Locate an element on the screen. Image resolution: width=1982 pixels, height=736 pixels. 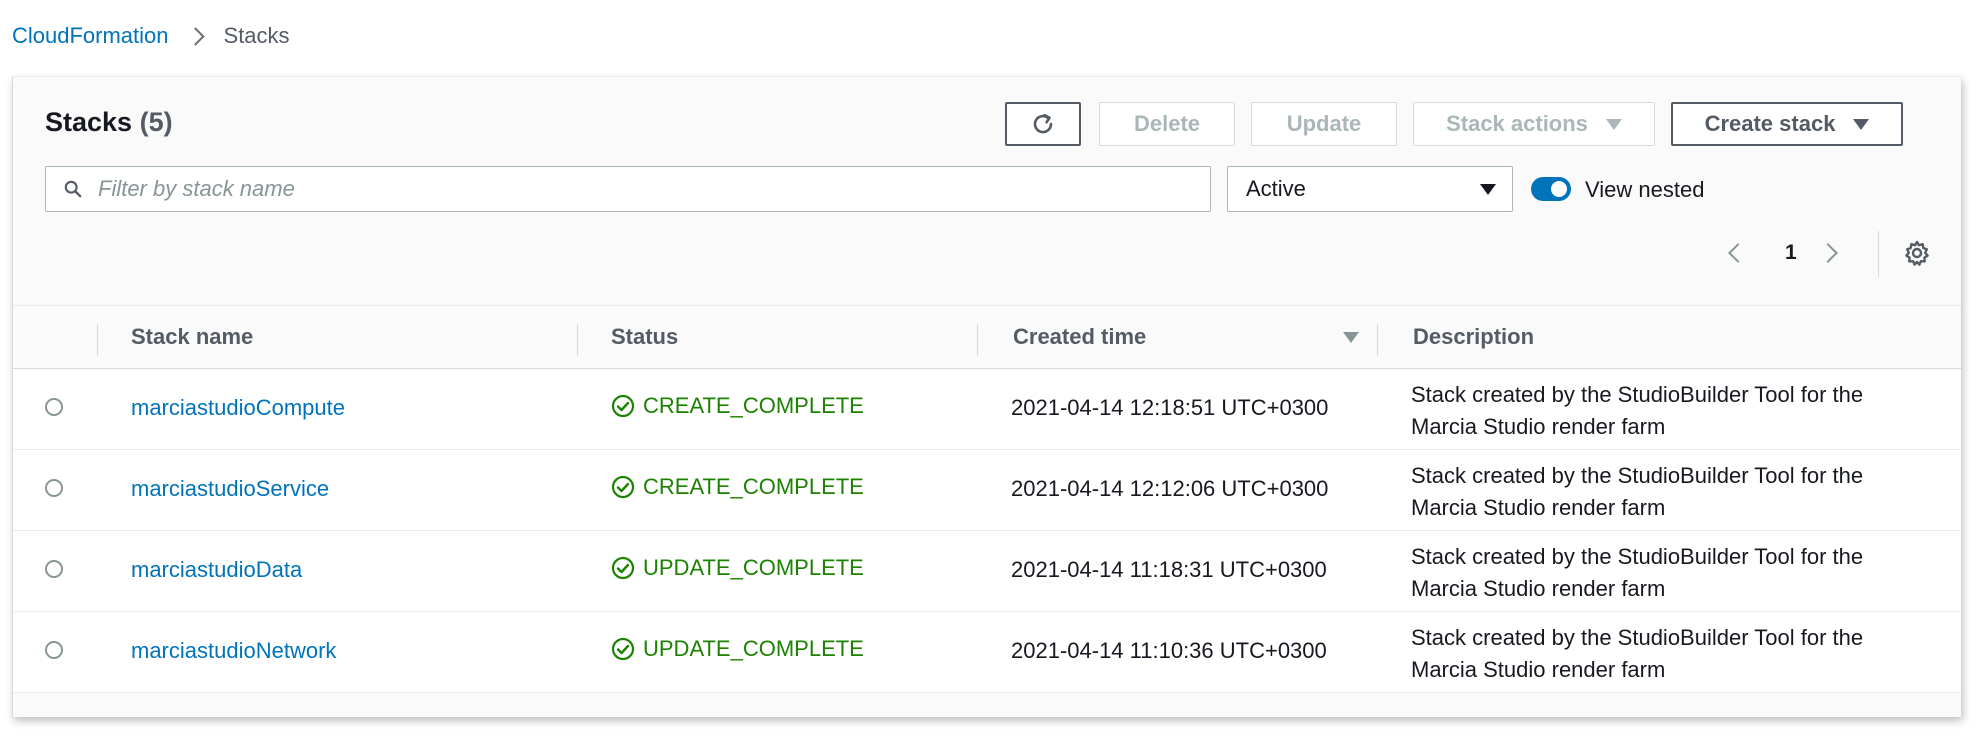
view-nested-label: View nested is located at coordinates (1645, 189).